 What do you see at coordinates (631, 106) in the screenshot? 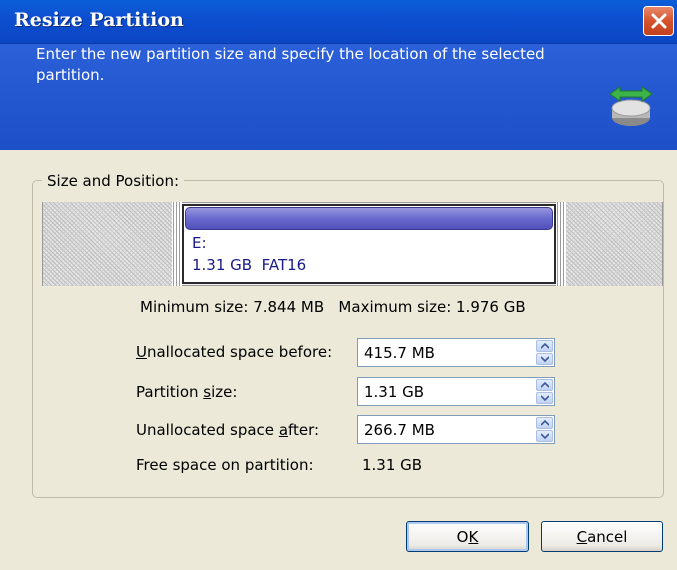
I see `drive-resize-icon` at bounding box center [631, 106].